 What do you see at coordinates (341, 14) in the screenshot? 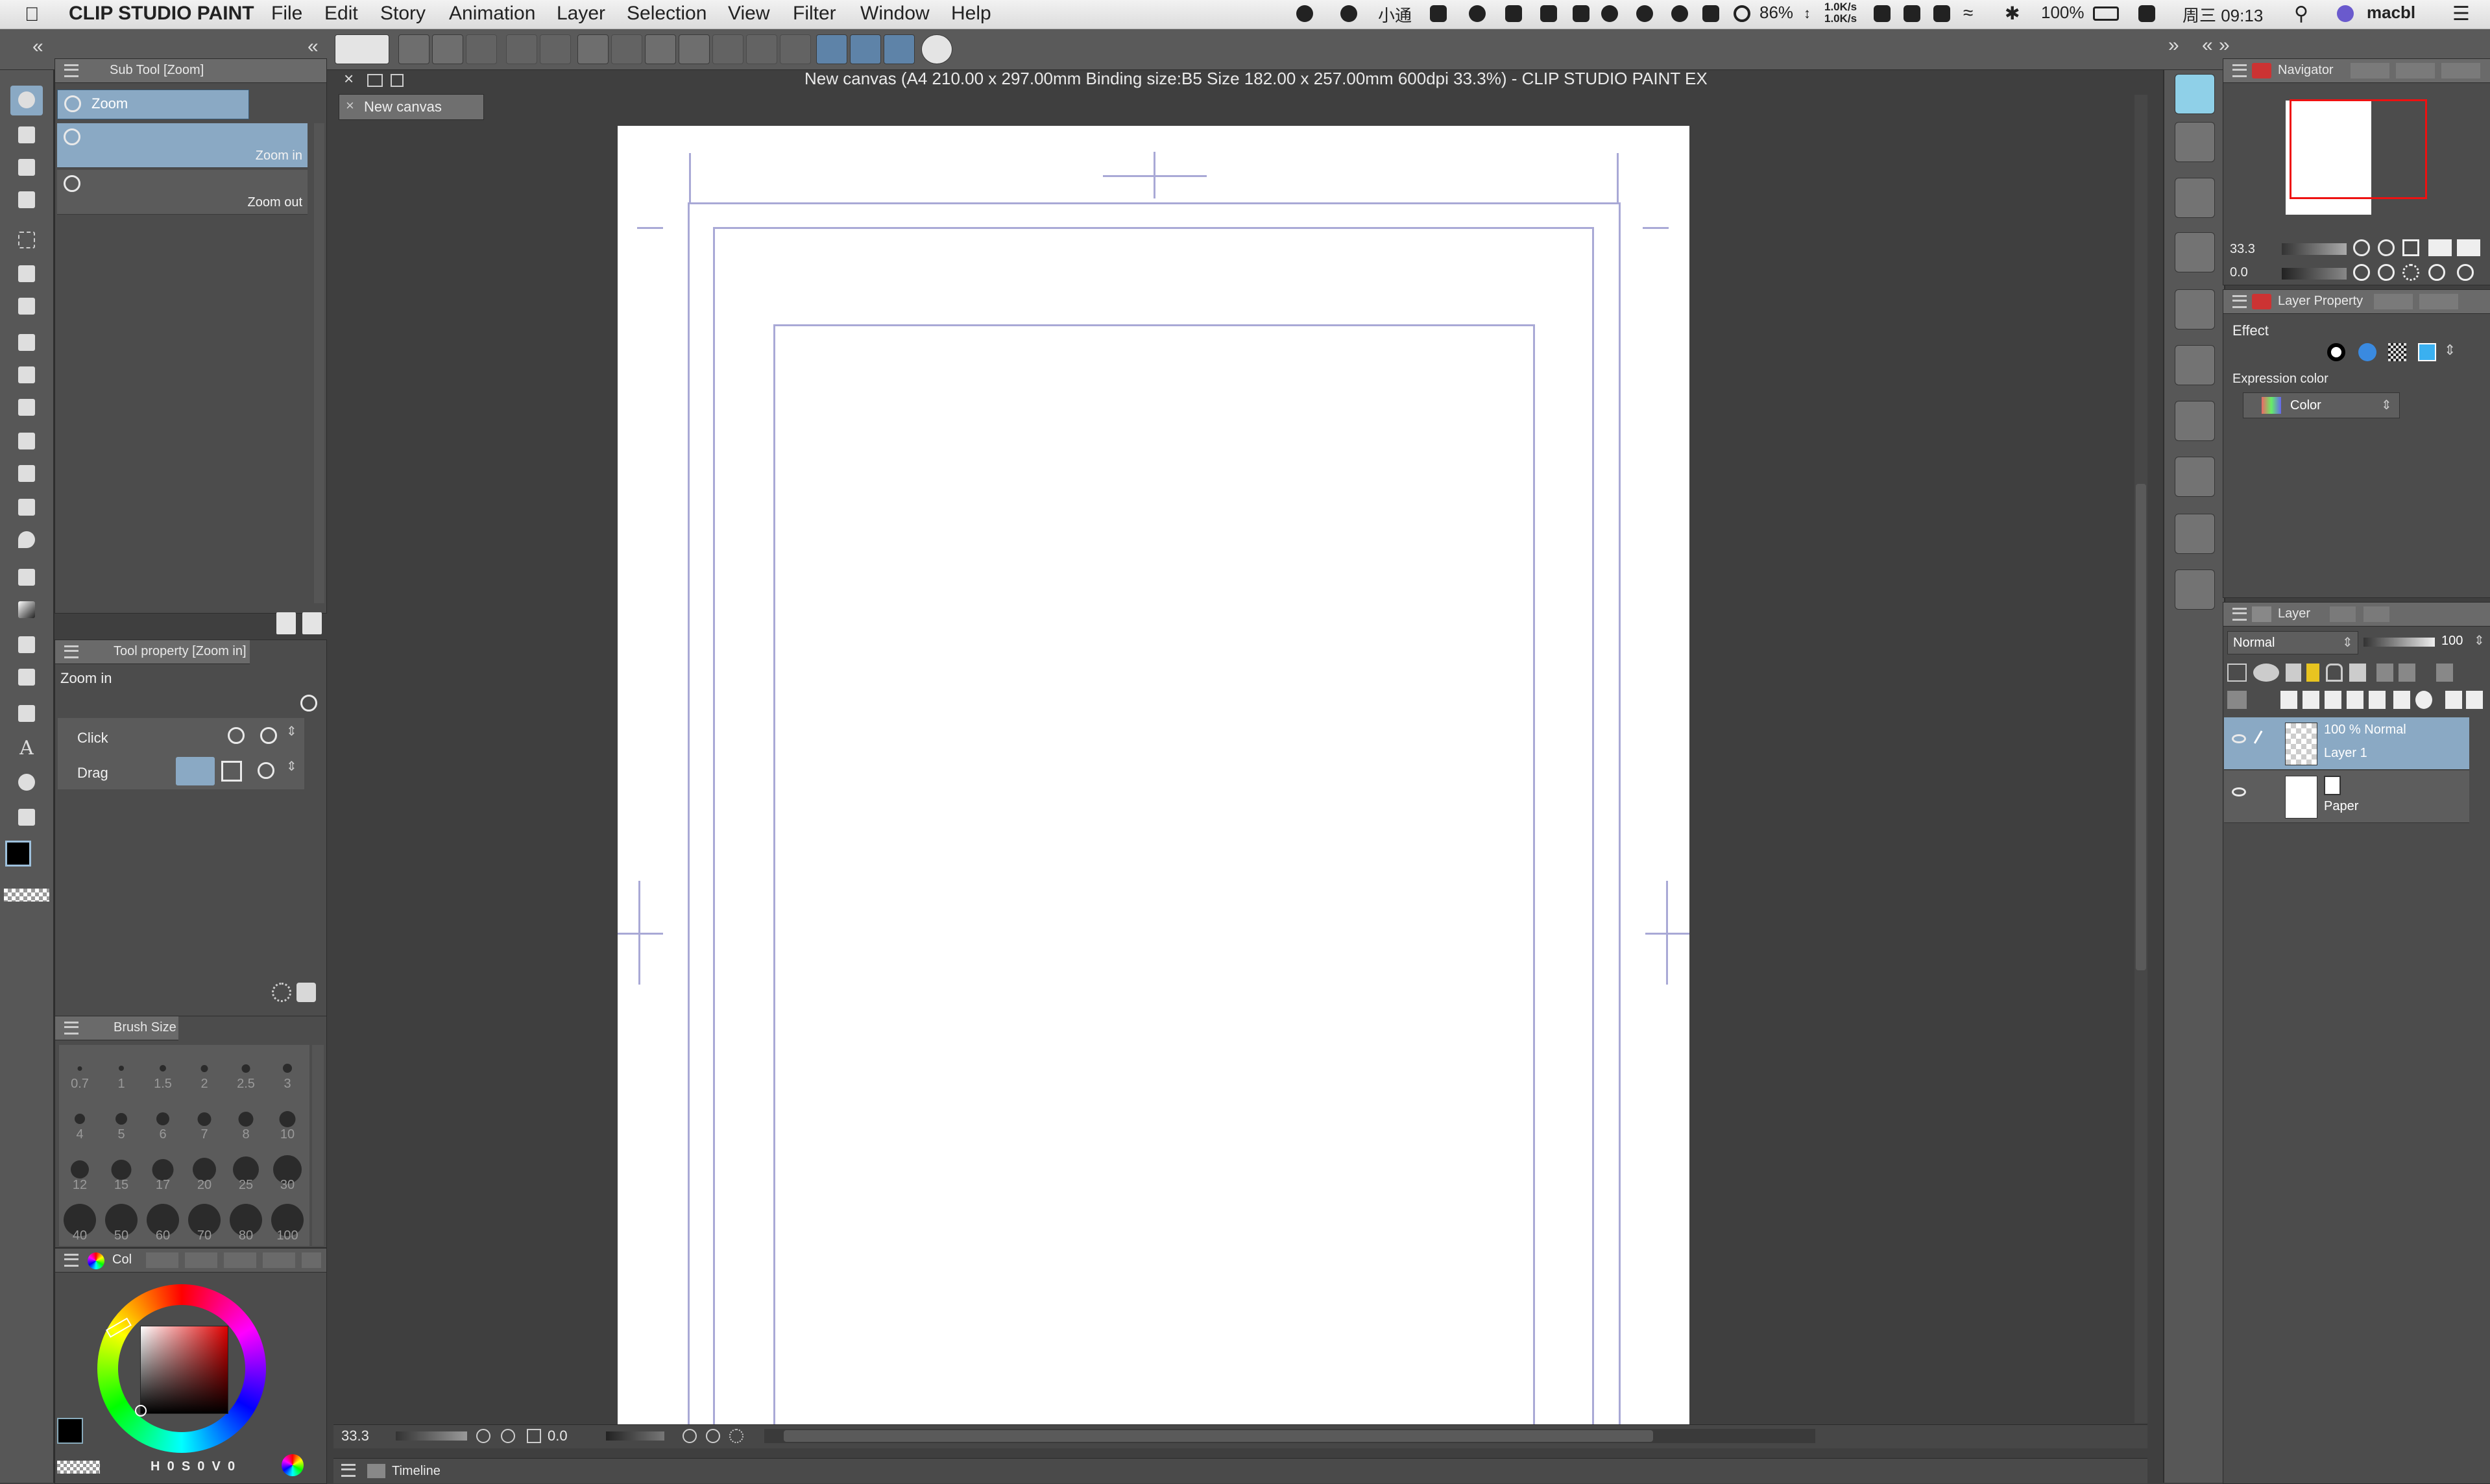
I see `menu-edit: Edit` at bounding box center [341, 14].